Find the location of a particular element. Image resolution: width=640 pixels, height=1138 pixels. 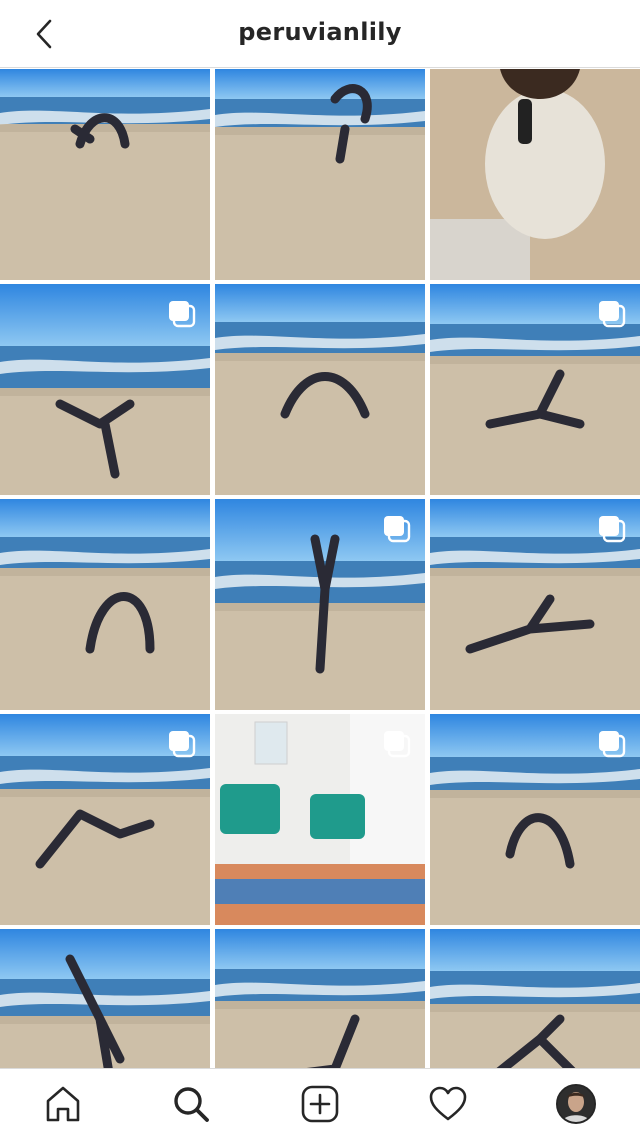

heart-icon is located at coordinates (448, 1103).